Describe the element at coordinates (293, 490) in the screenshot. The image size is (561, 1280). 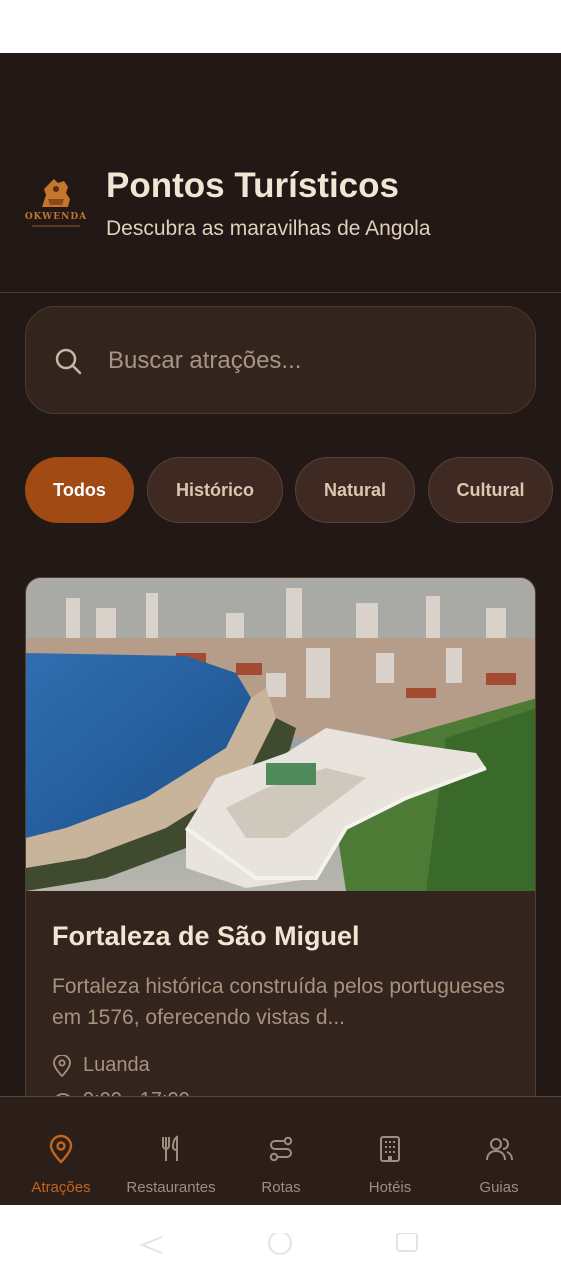
I see `category-filters: Todos Histórico Natural Cultural` at that location.